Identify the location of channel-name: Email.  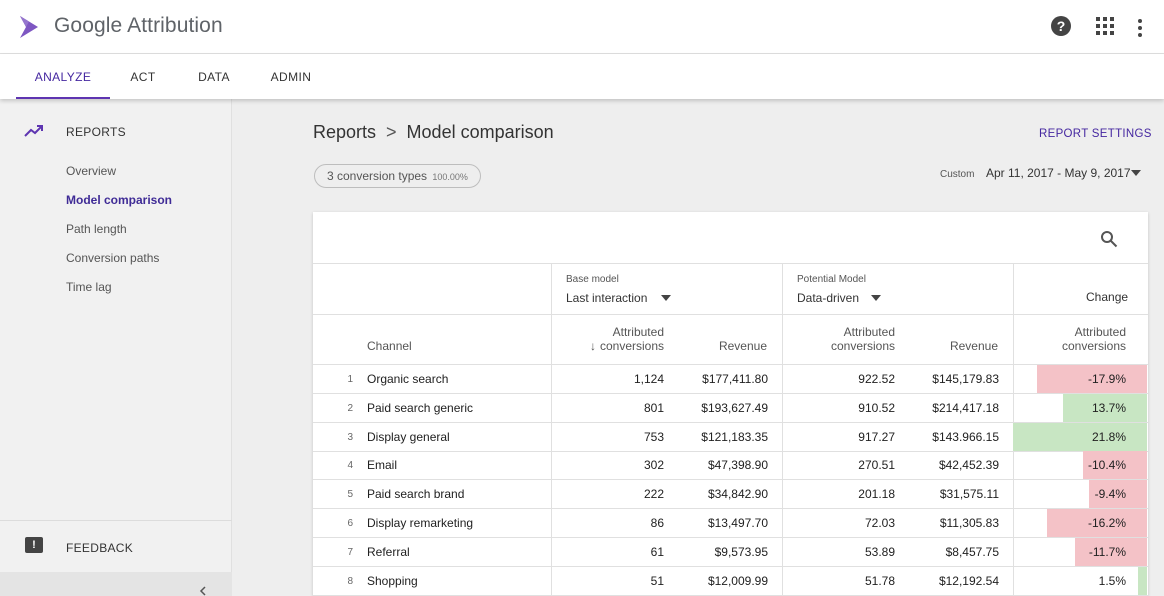
(382, 465).